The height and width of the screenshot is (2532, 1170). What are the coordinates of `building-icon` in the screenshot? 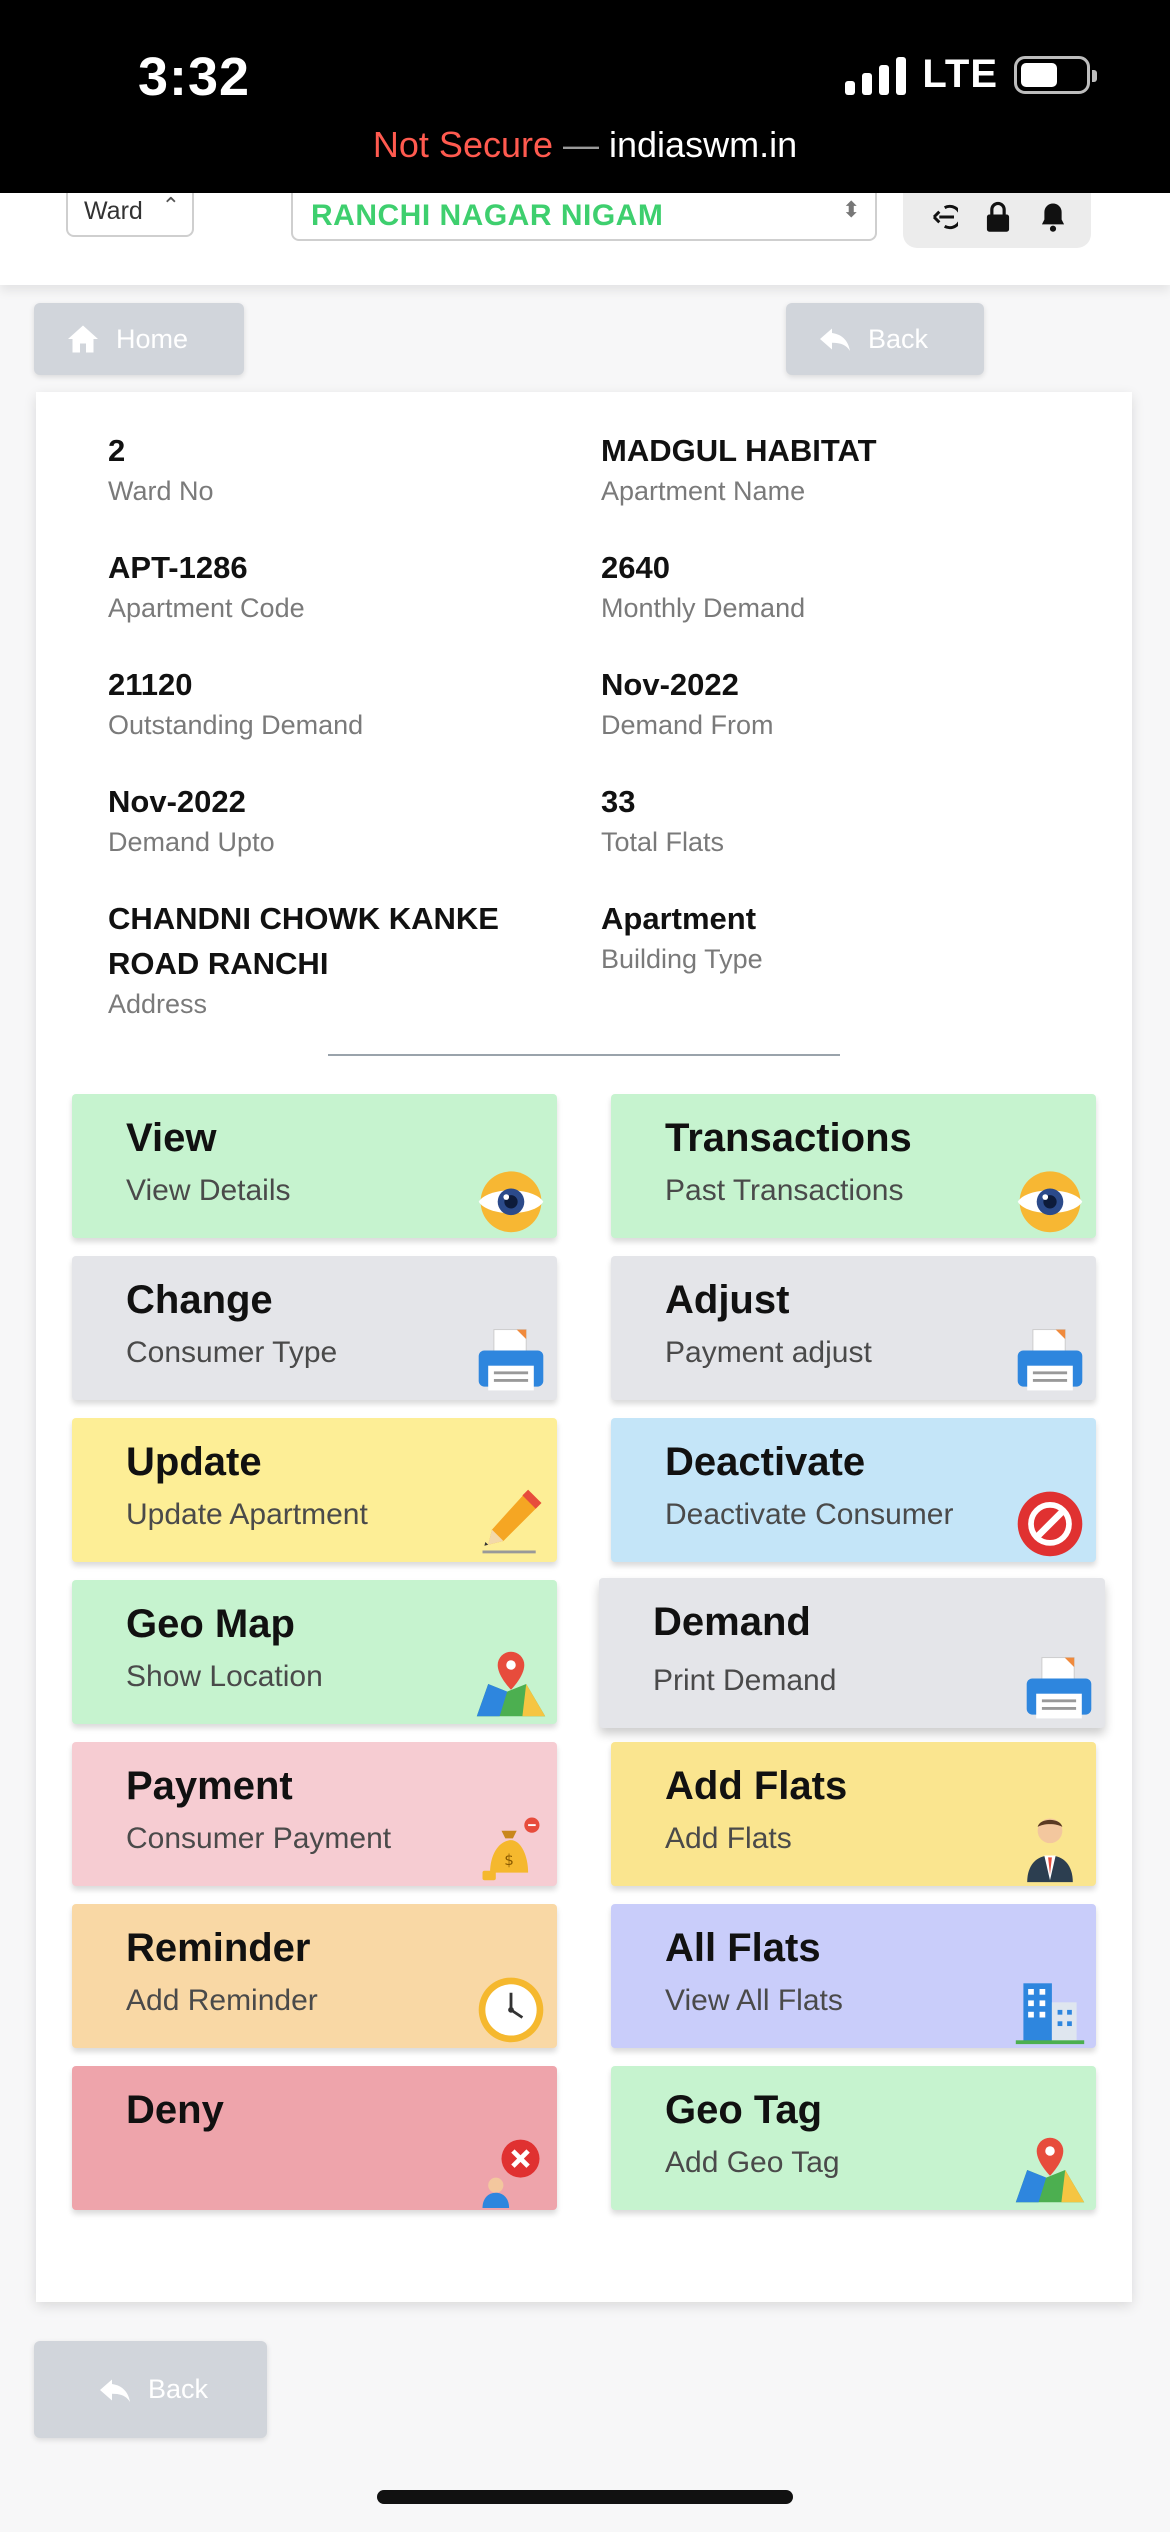 It's located at (1050, 2014).